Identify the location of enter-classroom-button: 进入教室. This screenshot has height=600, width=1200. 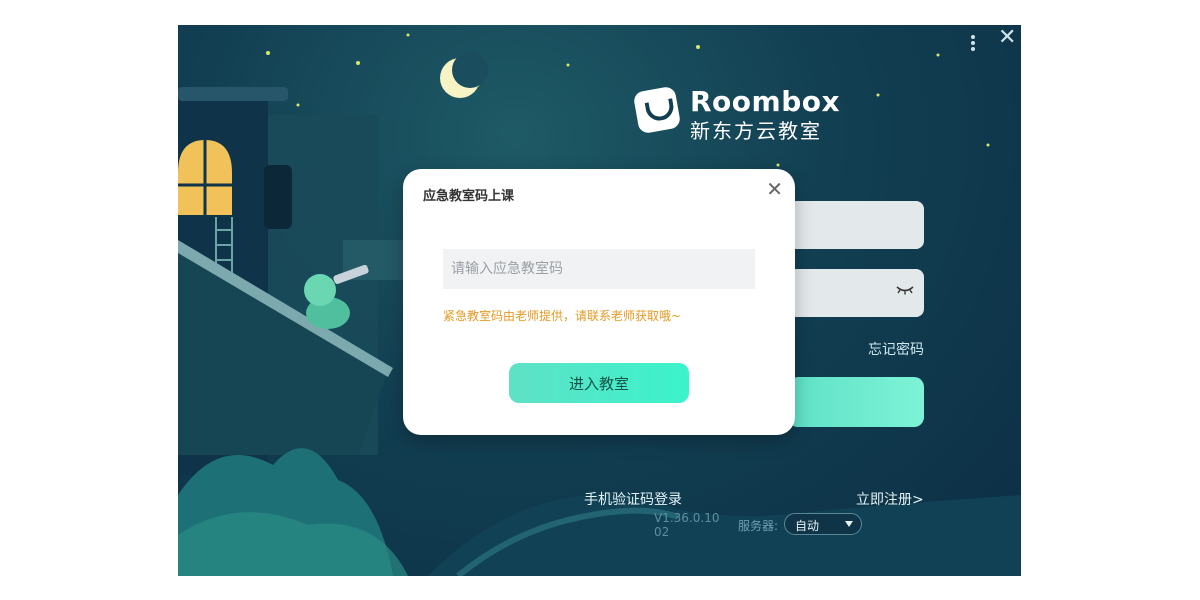
(599, 383).